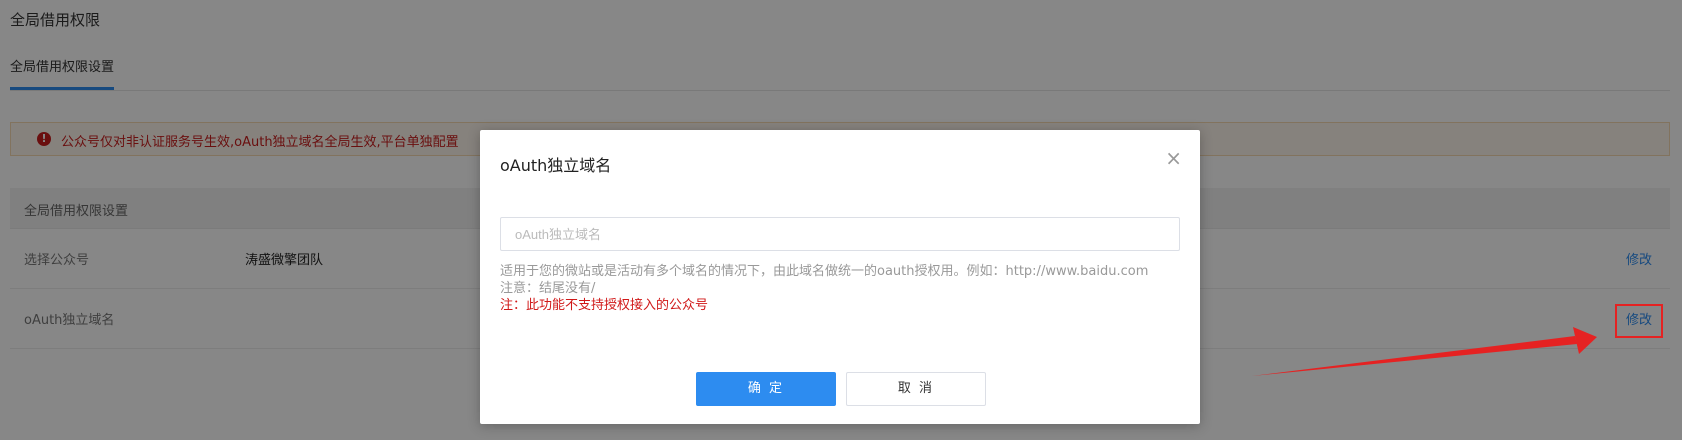 The image size is (1682, 440). I want to click on annotation-highlight-box, so click(1639, 321).